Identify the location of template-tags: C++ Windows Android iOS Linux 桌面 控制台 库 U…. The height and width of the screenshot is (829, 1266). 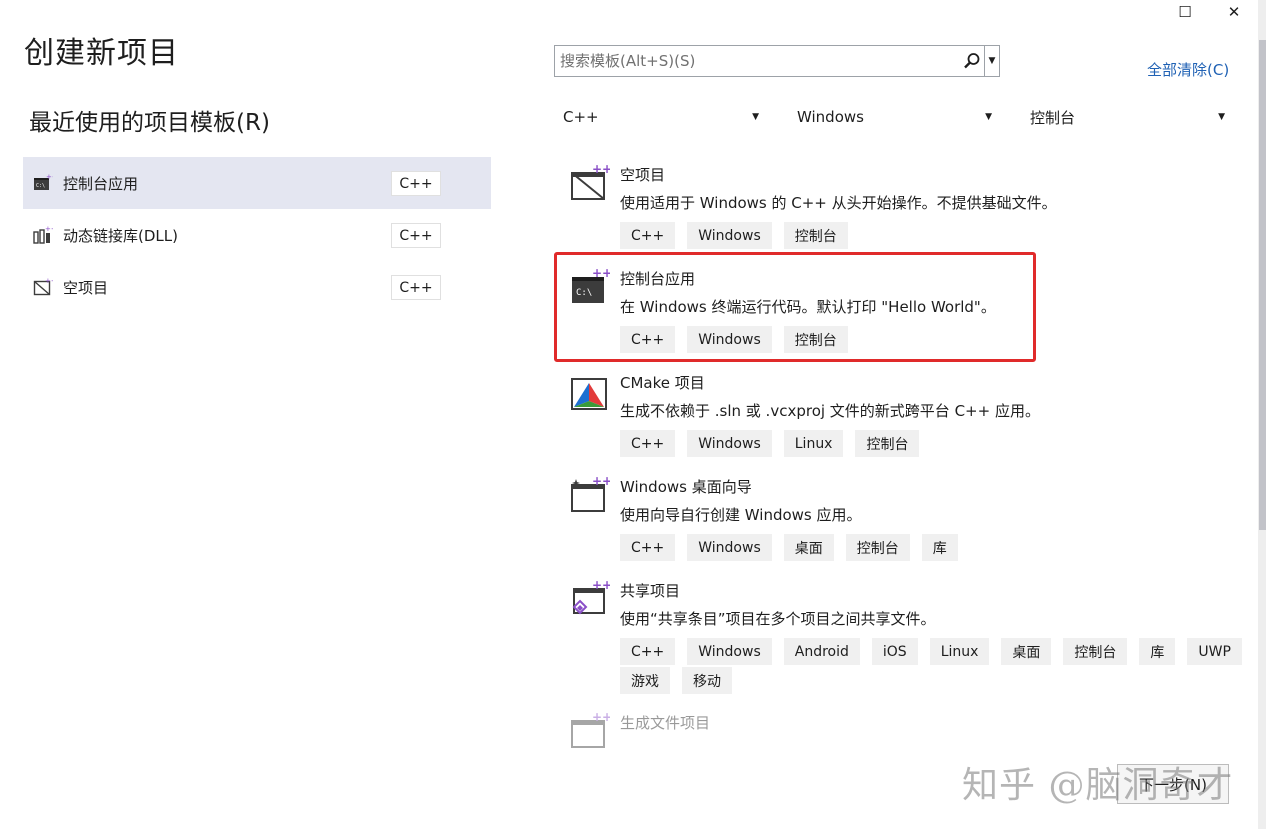
(937, 667).